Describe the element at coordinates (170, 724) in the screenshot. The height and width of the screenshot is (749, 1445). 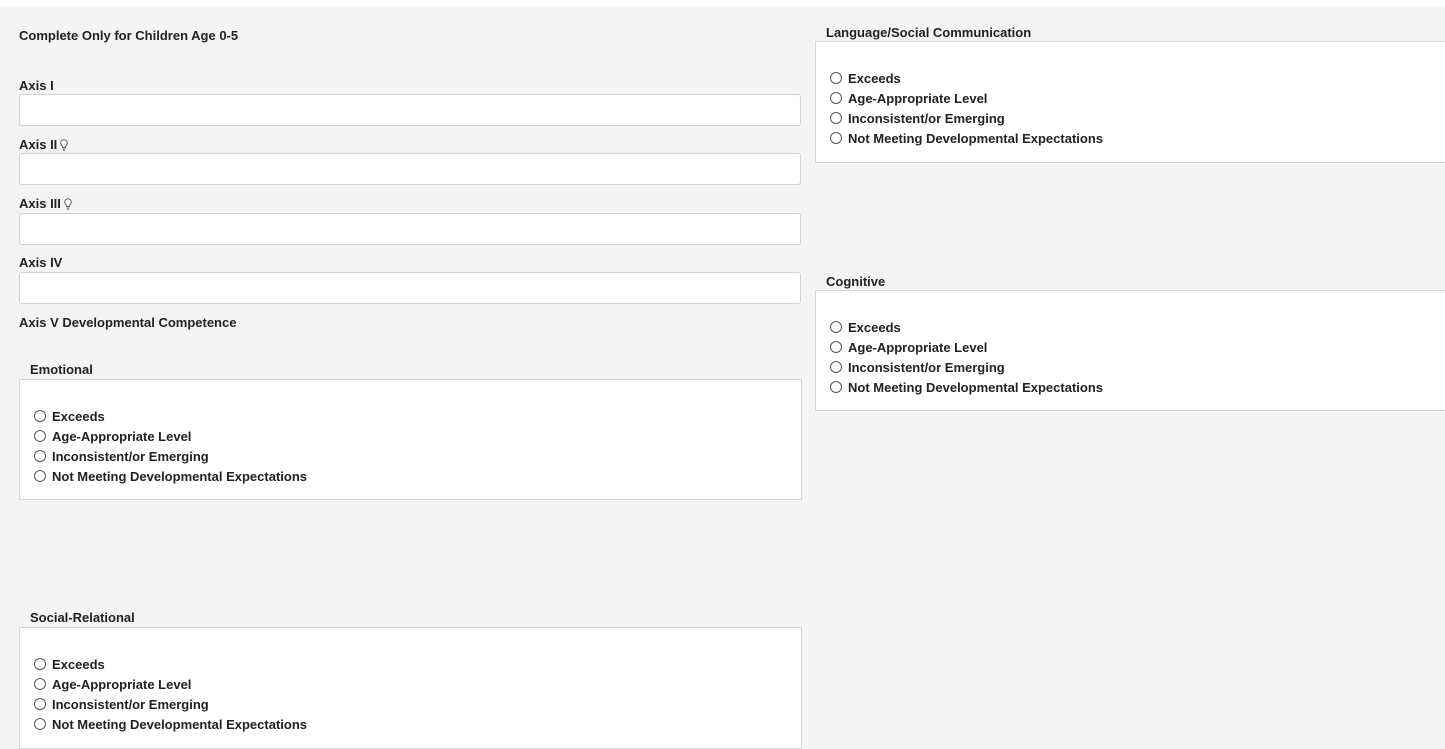
I see `social-option-not-meeting: Not Meeting Developmental Expectations` at that location.